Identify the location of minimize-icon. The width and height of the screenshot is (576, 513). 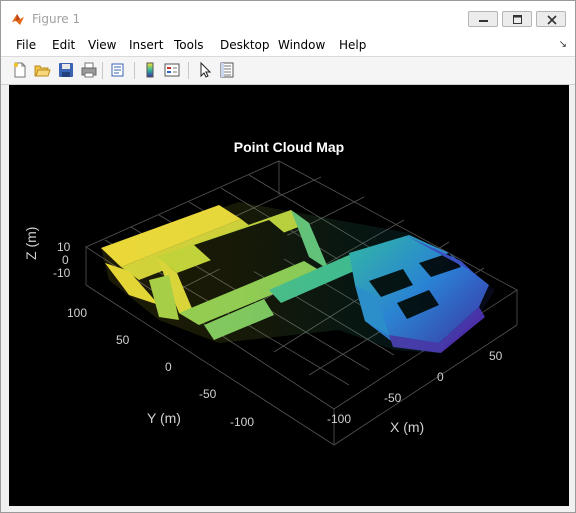
(483, 21).